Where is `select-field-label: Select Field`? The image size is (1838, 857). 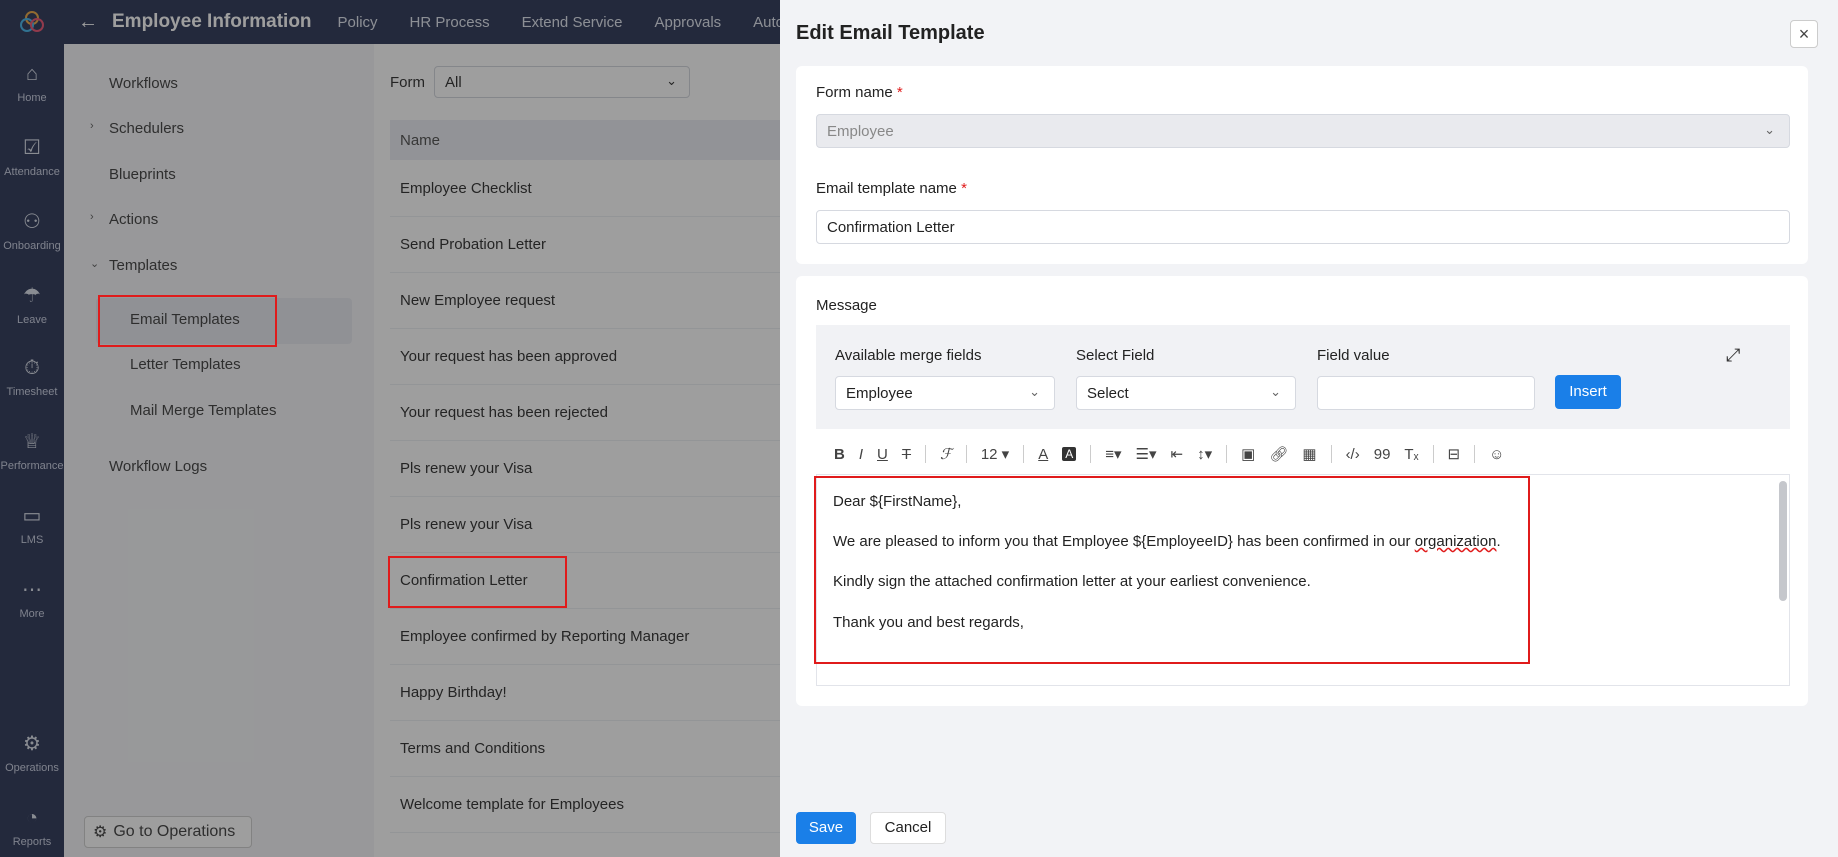
select-field-label: Select Field is located at coordinates (1115, 355).